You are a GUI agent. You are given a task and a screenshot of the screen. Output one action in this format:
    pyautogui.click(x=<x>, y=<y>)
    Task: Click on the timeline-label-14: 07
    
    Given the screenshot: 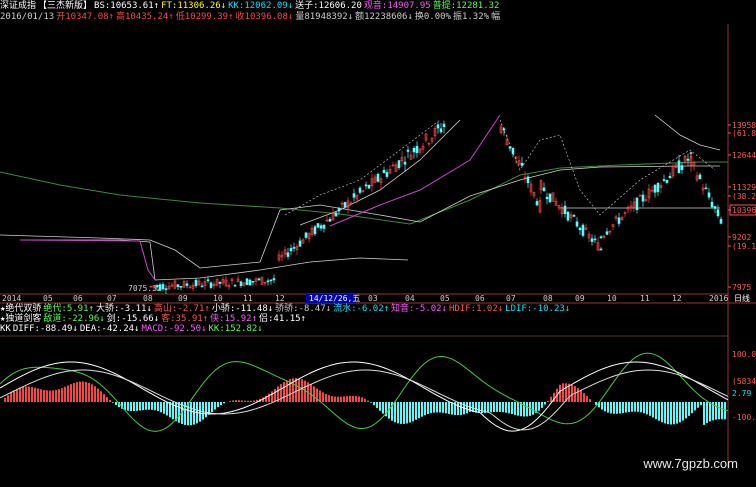 What is the action you would take?
    pyautogui.click(x=511, y=298)
    